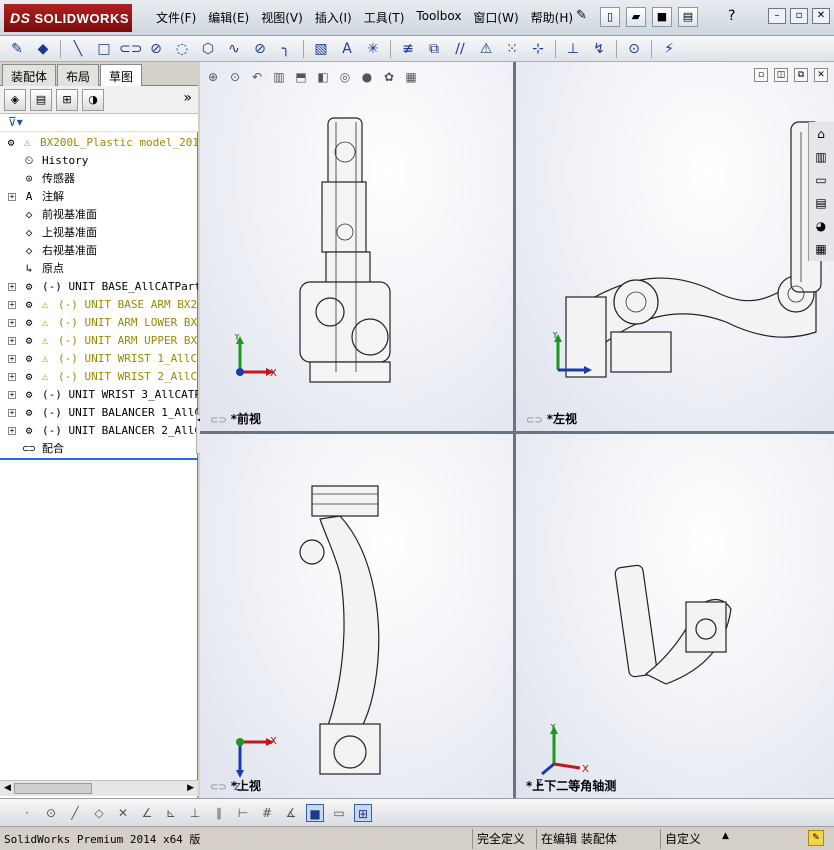 Image resolution: width=834 pixels, height=850 pixels. Describe the element at coordinates (99, 395) in the screenshot. I see `tree-node: + ⚙ (-) UNIT WRIST 3_AllCATPar` at that location.